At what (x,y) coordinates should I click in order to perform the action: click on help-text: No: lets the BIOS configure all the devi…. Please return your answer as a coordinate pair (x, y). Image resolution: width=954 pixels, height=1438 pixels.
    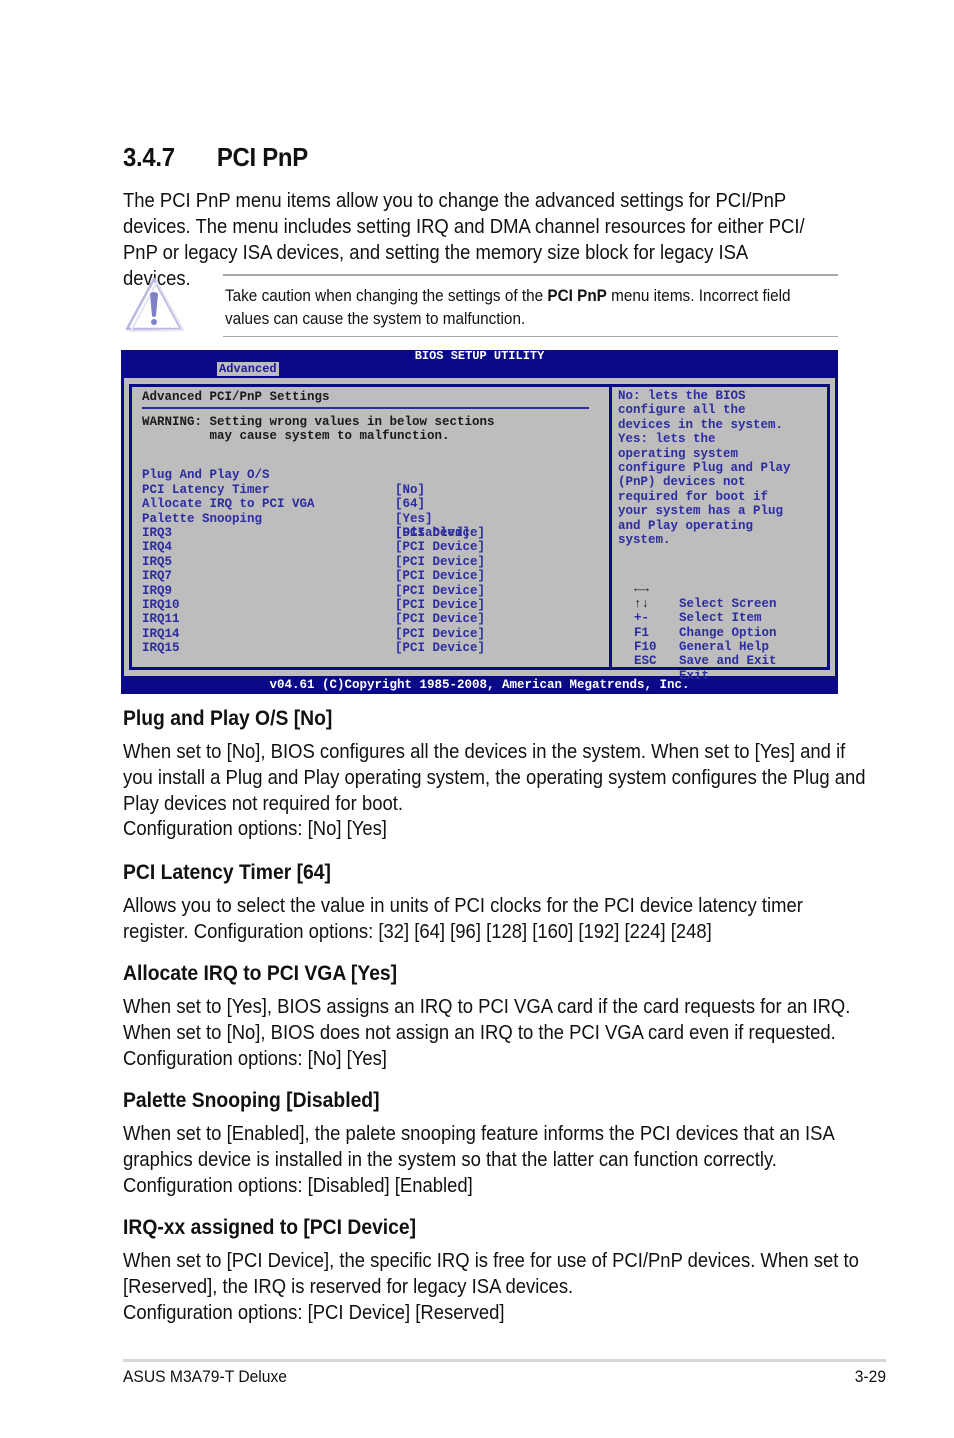
    Looking at the image, I should click on (723, 468).